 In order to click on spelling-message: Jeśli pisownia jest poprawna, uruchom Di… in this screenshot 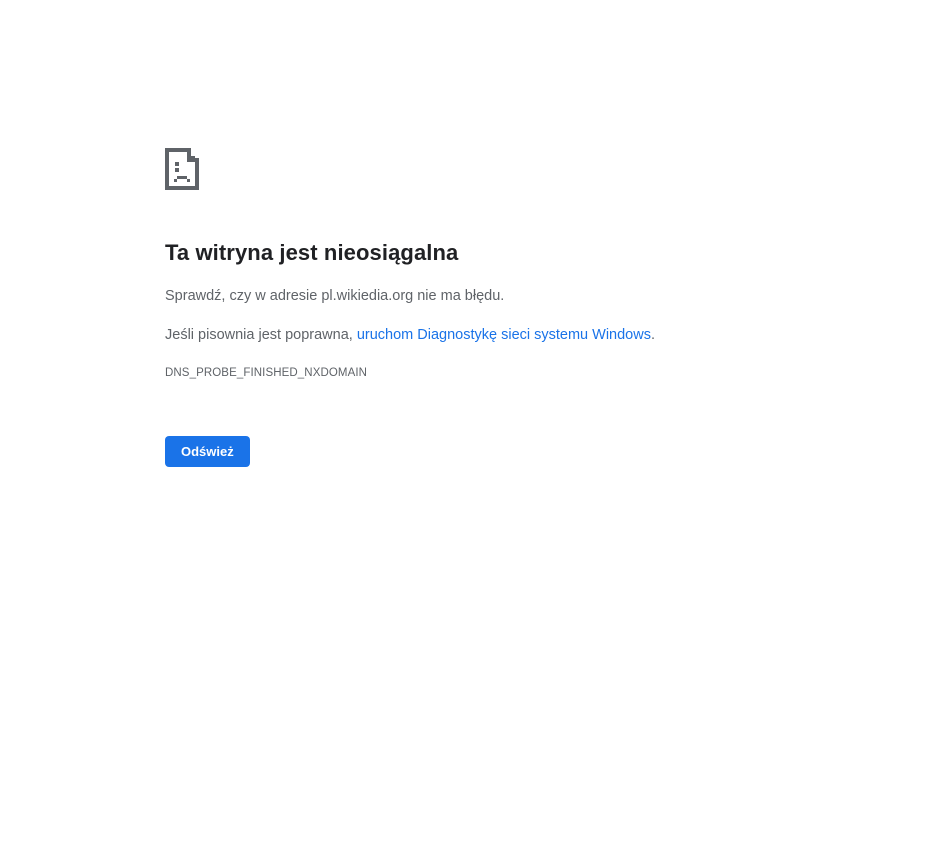, I will do `click(475, 335)`.